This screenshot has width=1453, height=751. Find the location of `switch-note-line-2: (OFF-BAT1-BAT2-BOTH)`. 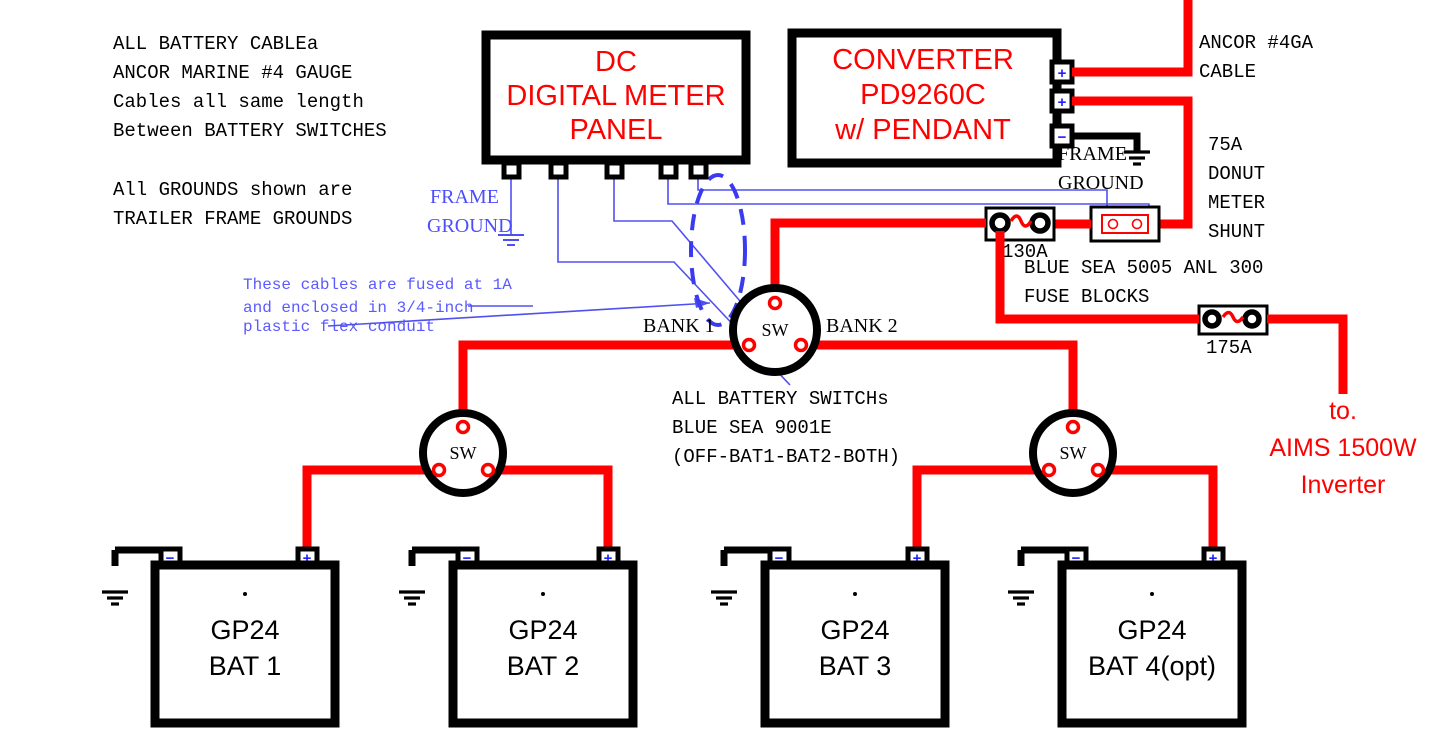

switch-note-line-2: (OFF-BAT1-BAT2-BOTH) is located at coordinates (786, 457).